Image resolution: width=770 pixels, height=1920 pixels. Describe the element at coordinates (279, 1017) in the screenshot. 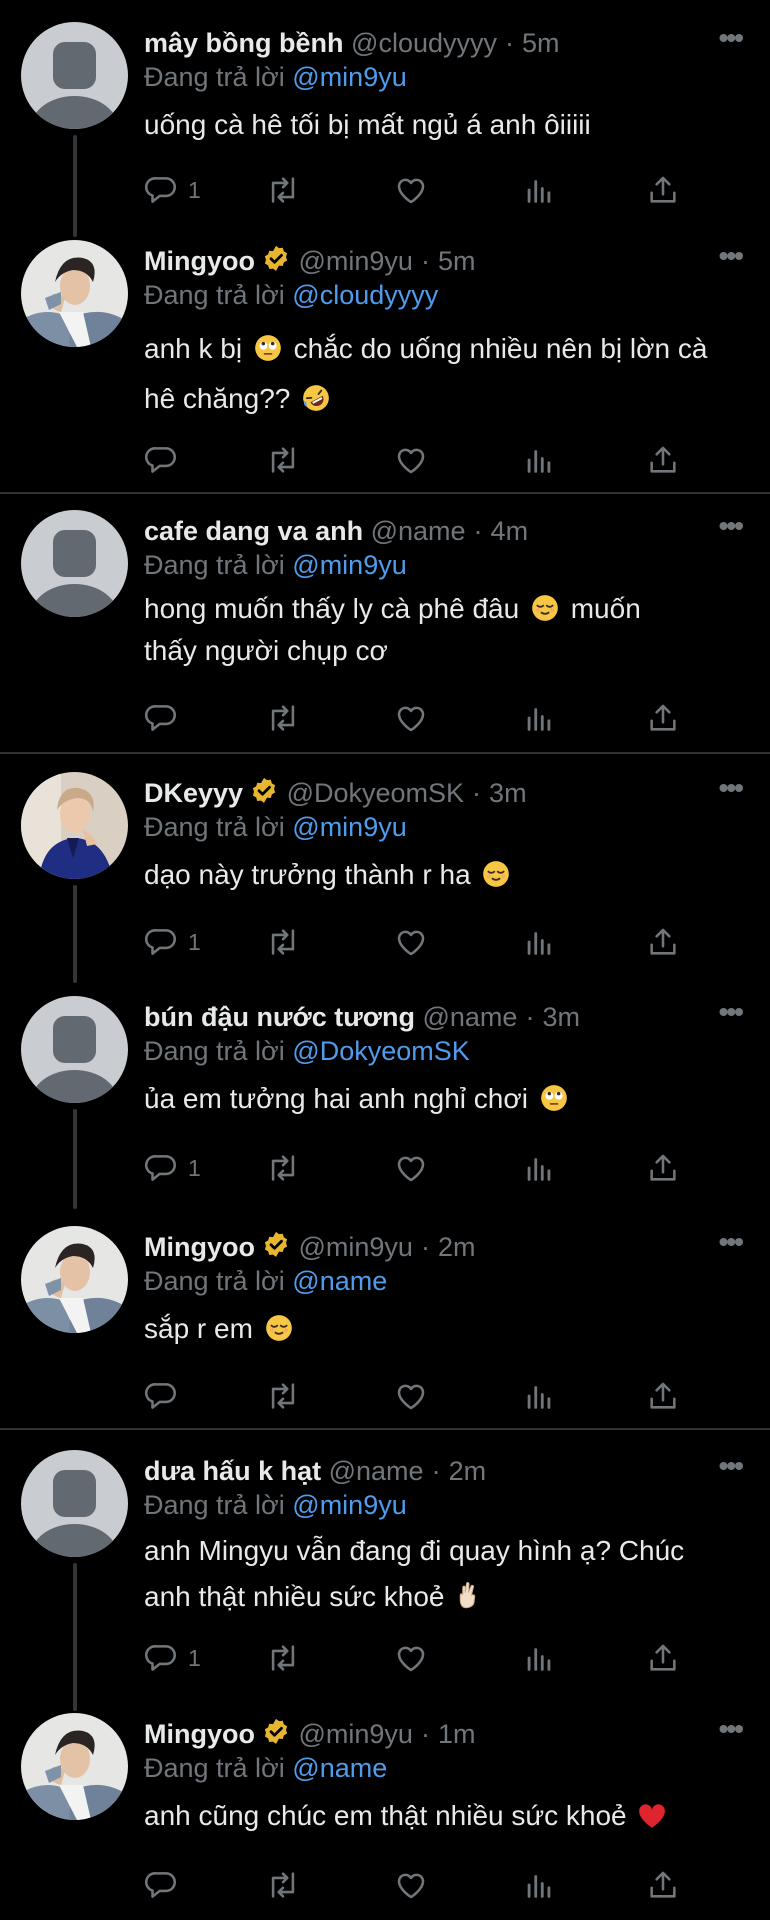

I see `display-name: bún đậu nước tương` at that location.